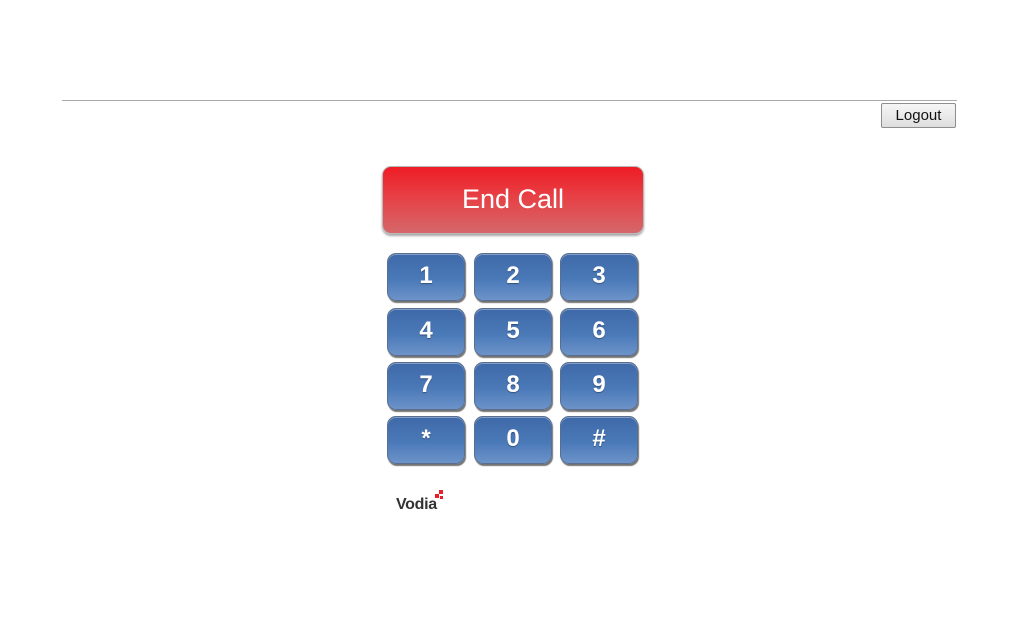 The image size is (1020, 638). Describe the element at coordinates (509, 100) in the screenshot. I see `header-divider` at that location.